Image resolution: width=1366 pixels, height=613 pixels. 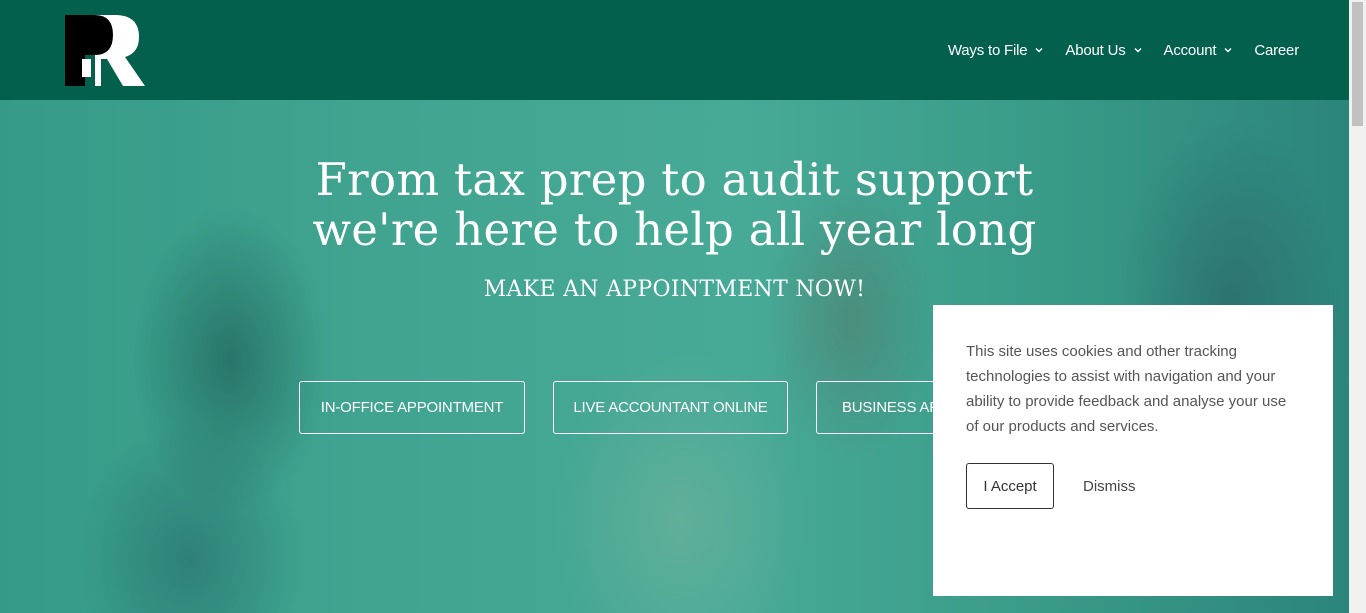 What do you see at coordinates (987, 50) in the screenshot?
I see `nav-label: Ways to File` at bounding box center [987, 50].